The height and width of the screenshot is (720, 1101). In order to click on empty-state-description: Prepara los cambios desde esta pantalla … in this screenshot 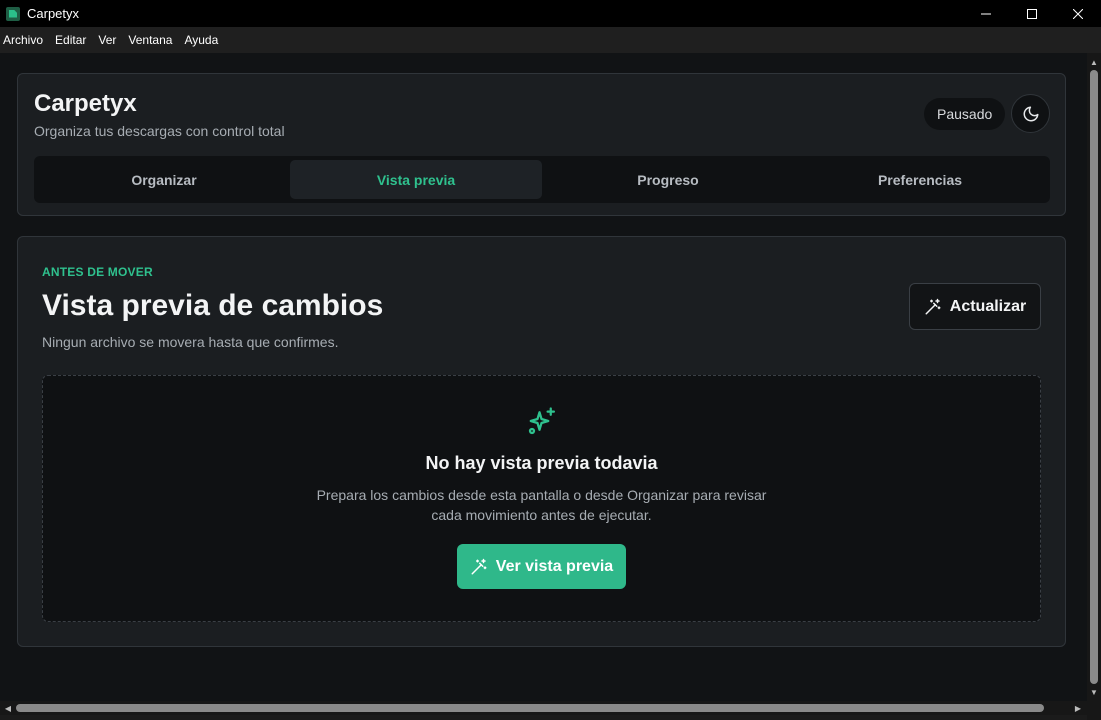, I will do `click(541, 505)`.